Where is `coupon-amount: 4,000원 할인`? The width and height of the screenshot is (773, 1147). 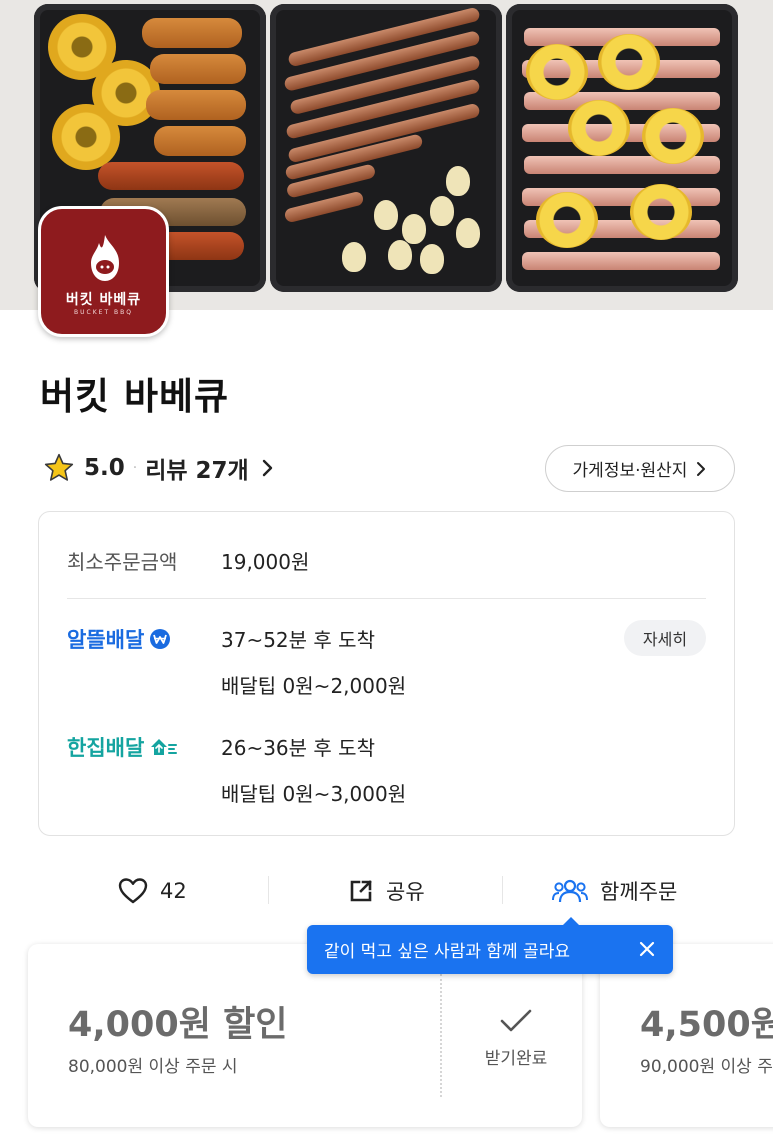
coupon-amount: 4,000원 할인 is located at coordinates (178, 1025).